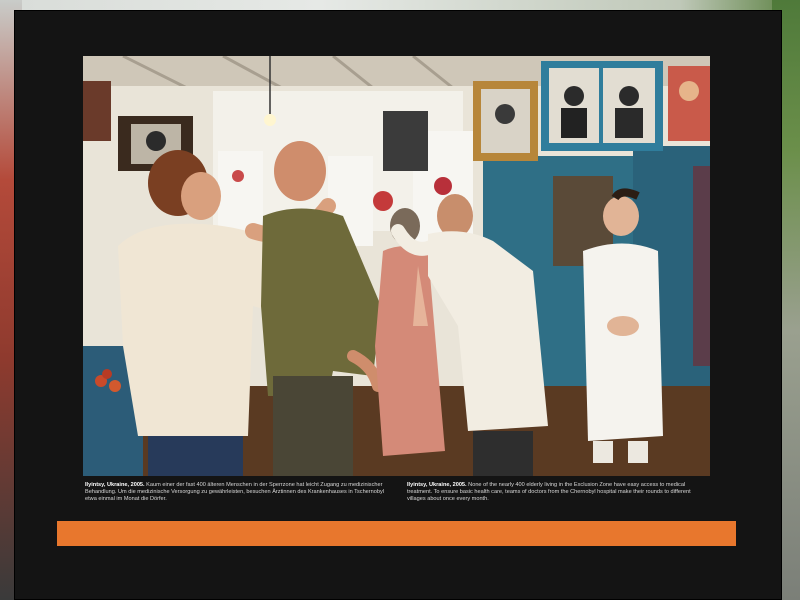 This screenshot has height=600, width=800. What do you see at coordinates (437, 485) in the screenshot?
I see `caption-english-place: Ilyintsy, Ukraine, 2005.` at bounding box center [437, 485].